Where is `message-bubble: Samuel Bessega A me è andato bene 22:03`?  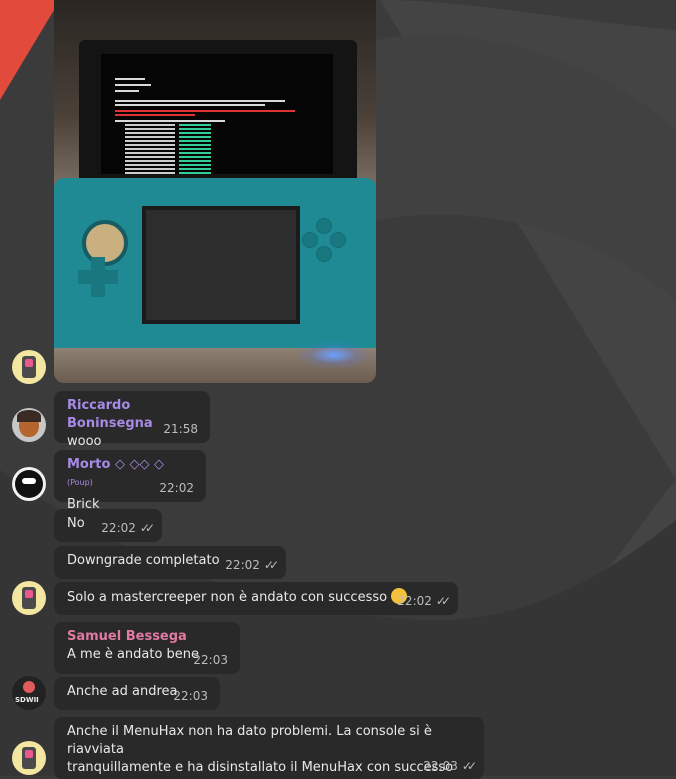
message-bubble: Samuel Bessega A me è andato bene 22:03 is located at coordinates (147, 648).